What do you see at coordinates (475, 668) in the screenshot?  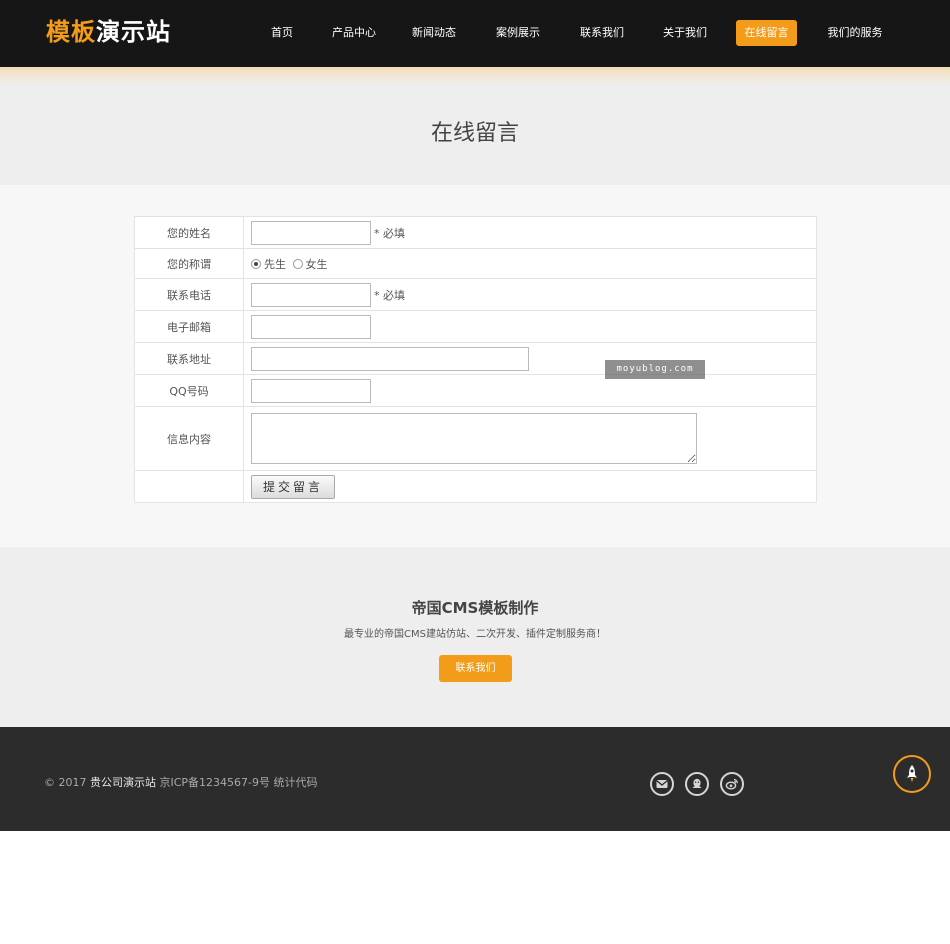 I see `promo-contact-button: 联系我们` at bounding box center [475, 668].